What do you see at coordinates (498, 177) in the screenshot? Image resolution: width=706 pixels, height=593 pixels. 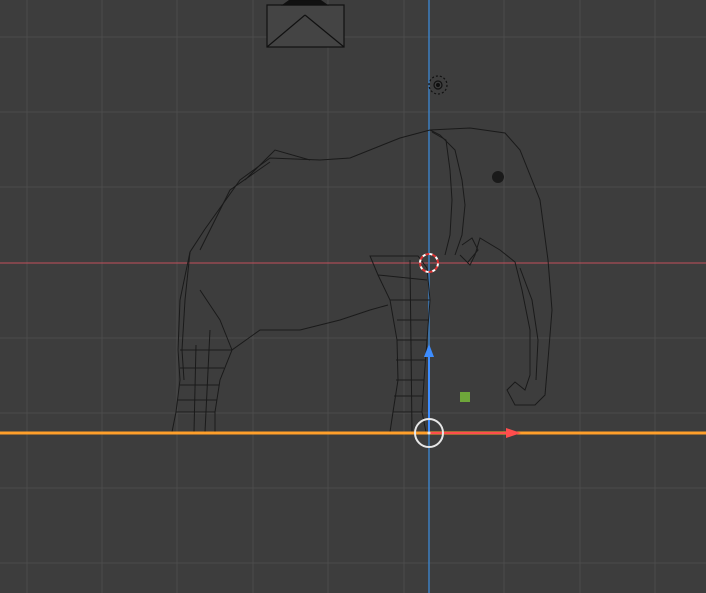 I see `elephant-eye` at bounding box center [498, 177].